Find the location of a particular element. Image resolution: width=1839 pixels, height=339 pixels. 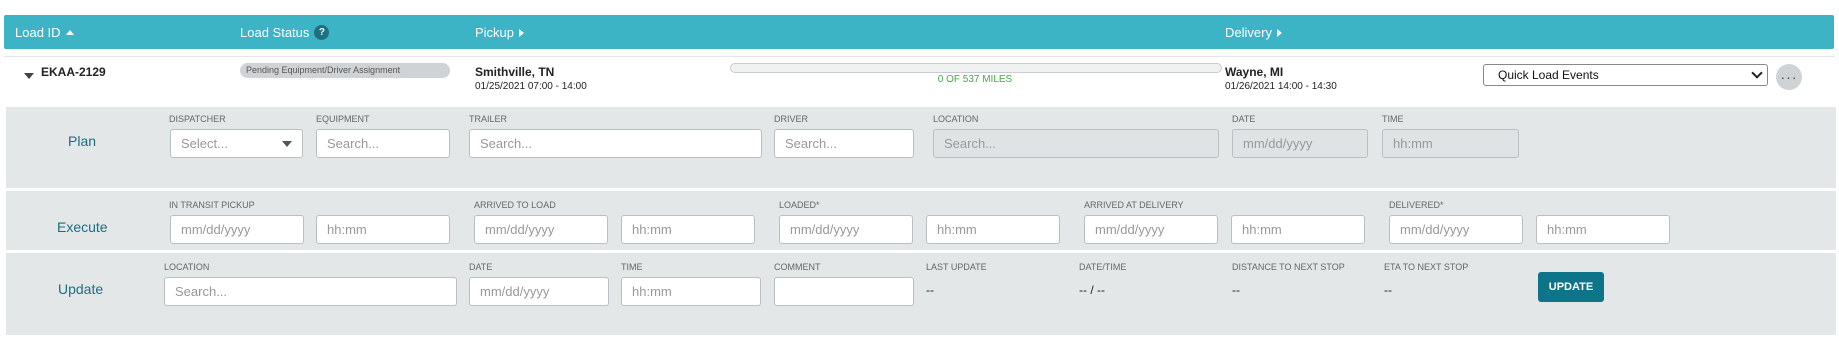

expand-toggle-icon is located at coordinates (29, 76).